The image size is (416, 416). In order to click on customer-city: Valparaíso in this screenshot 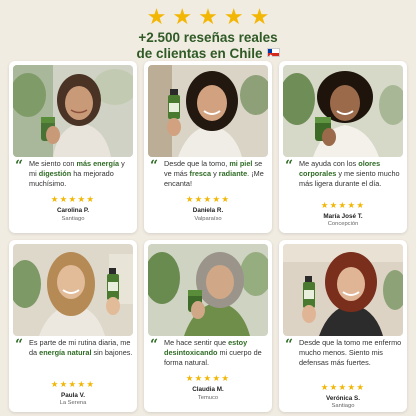, I will do `click(208, 219)`.